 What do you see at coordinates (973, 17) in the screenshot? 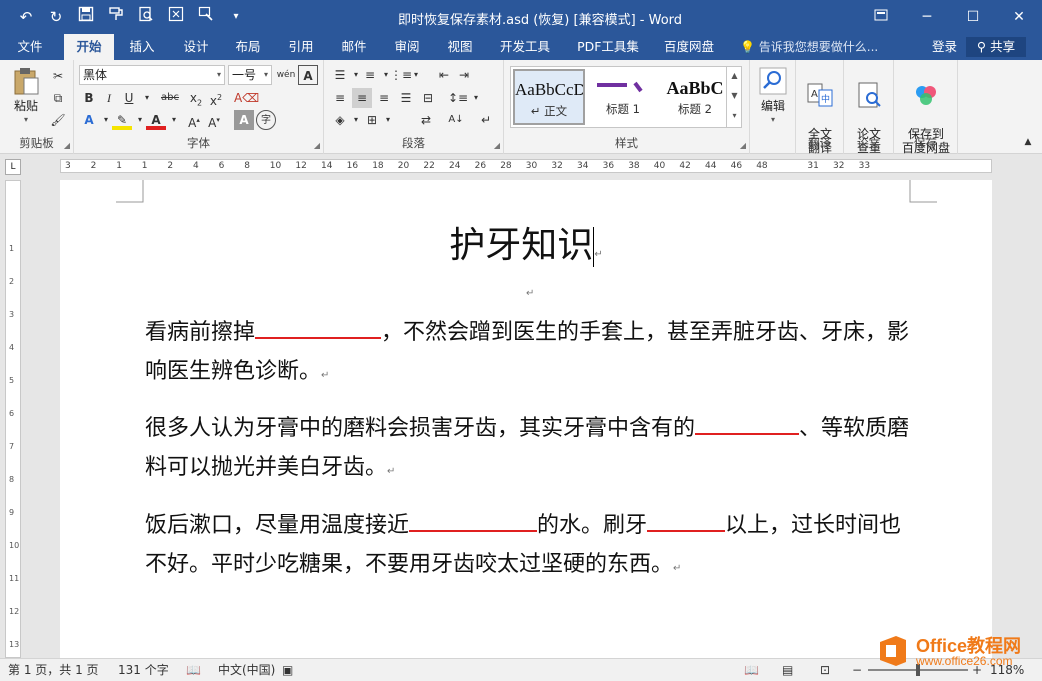
I see `maximize-icon: ☐` at bounding box center [973, 17].